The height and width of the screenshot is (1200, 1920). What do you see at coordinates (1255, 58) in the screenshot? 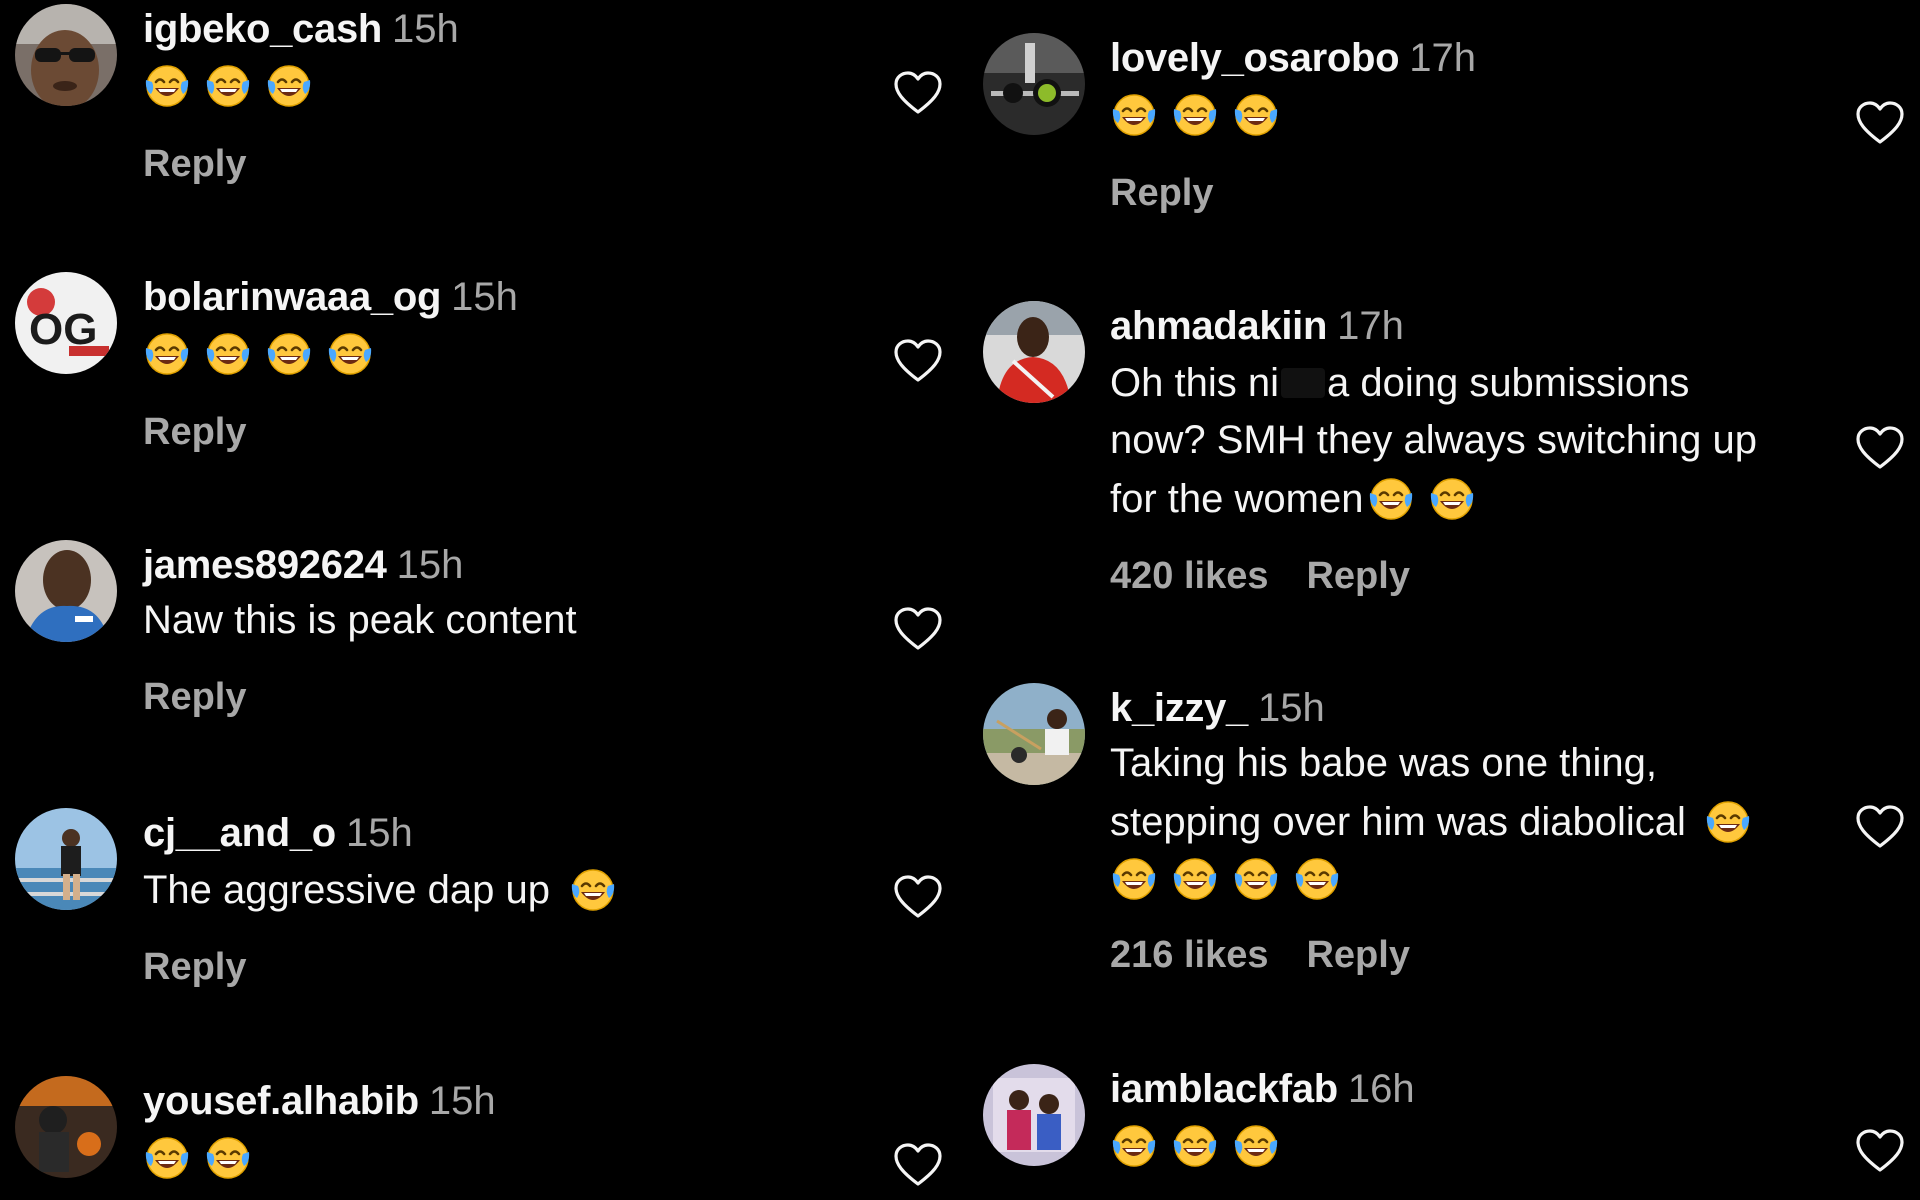
I see `username: lovely_osarobo` at bounding box center [1255, 58].